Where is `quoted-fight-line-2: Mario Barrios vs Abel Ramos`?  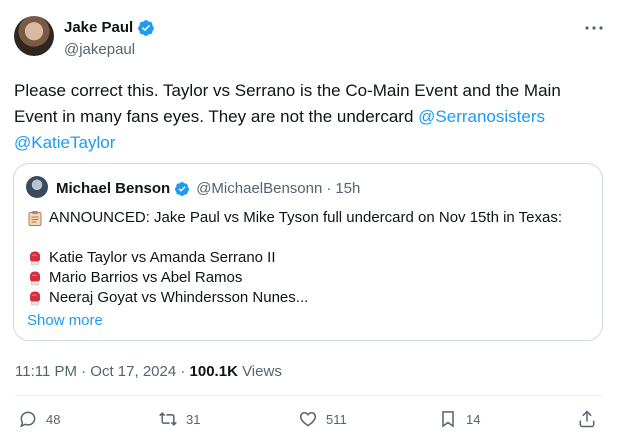
quoted-fight-line-2: Mario Barrios vs Abel Ramos is located at coordinates (134, 278).